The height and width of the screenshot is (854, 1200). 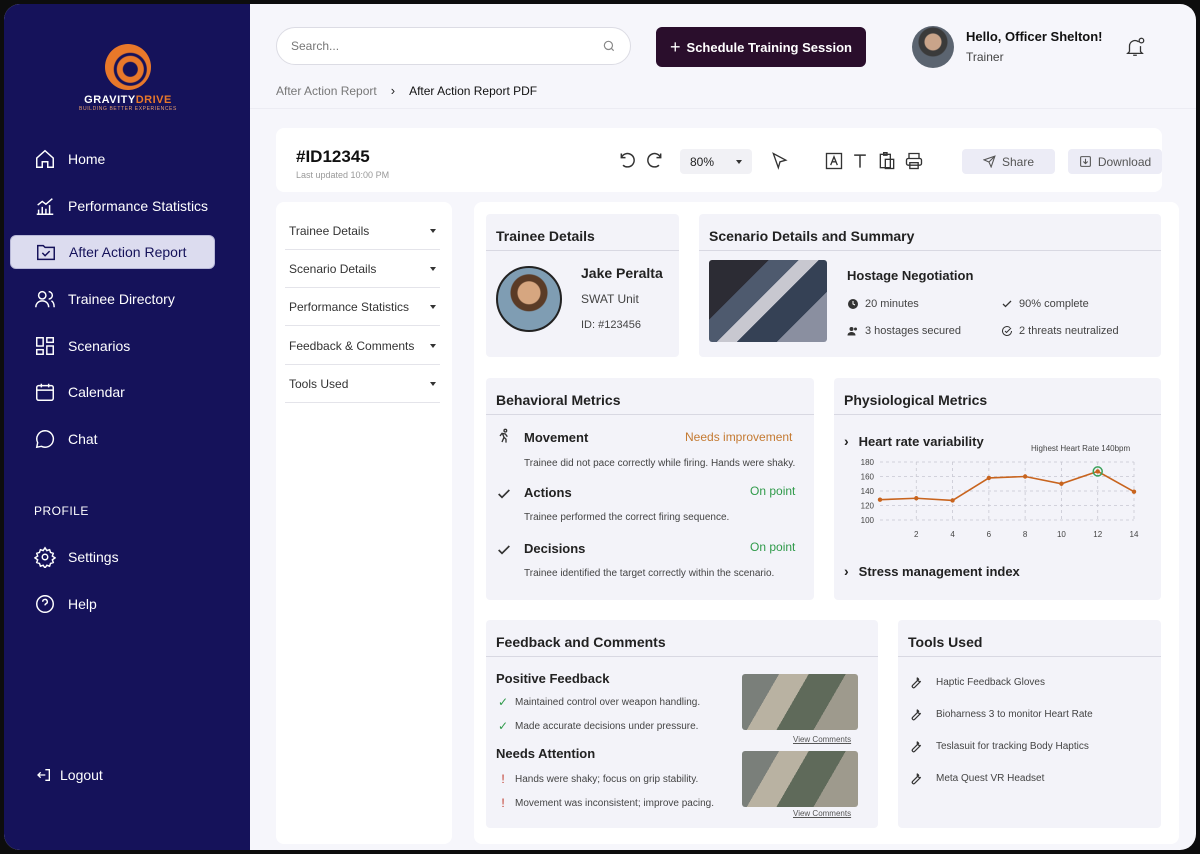 What do you see at coordinates (112, 604) in the screenshot?
I see `sidebar-item-help: Help` at bounding box center [112, 604].